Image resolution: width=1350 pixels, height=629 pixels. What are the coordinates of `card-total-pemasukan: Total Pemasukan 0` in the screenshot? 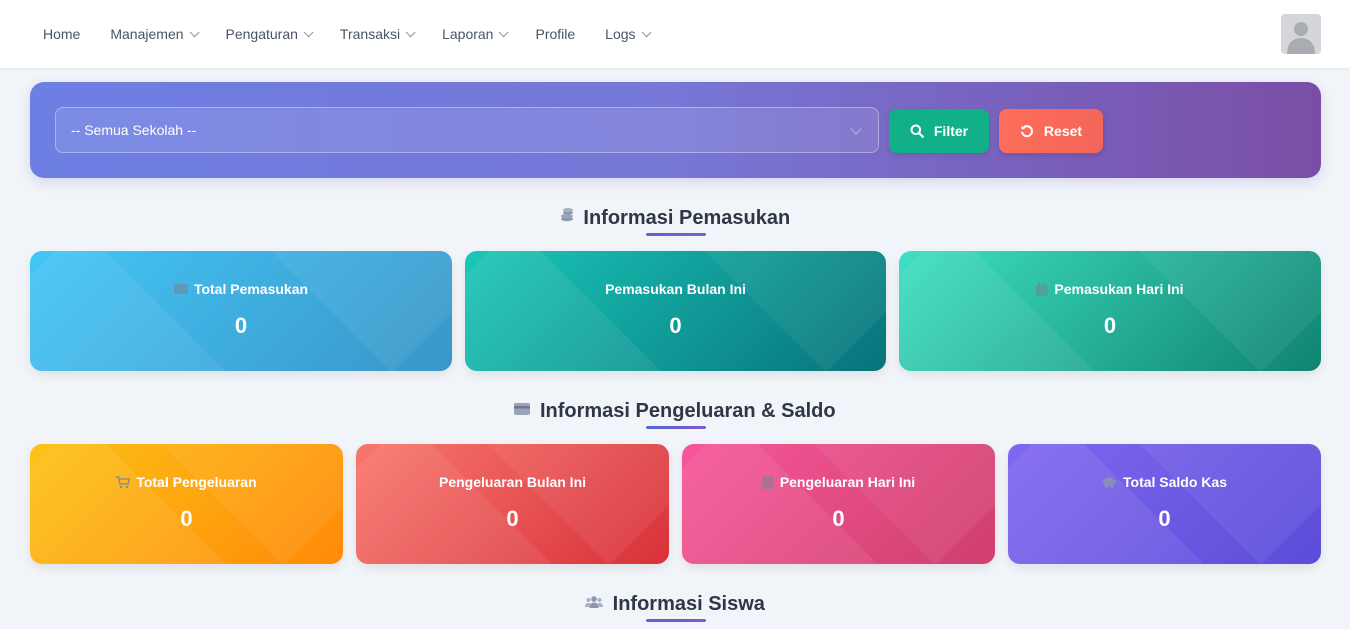 It's located at (241, 311).